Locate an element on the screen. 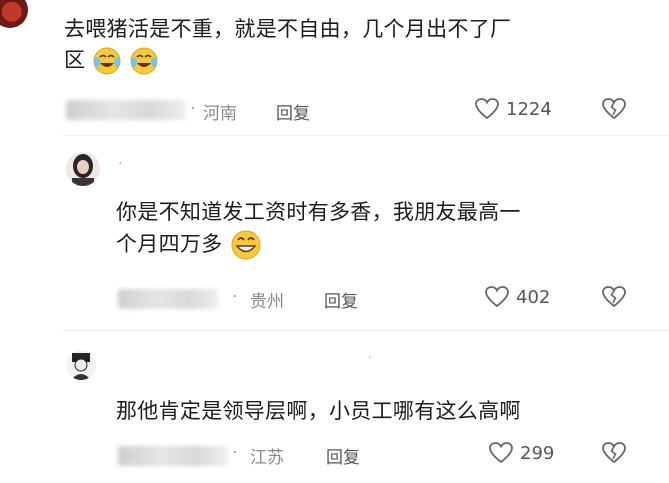 The height and width of the screenshot is (483, 669). comment-line: 个月四万多 is located at coordinates (169, 244).